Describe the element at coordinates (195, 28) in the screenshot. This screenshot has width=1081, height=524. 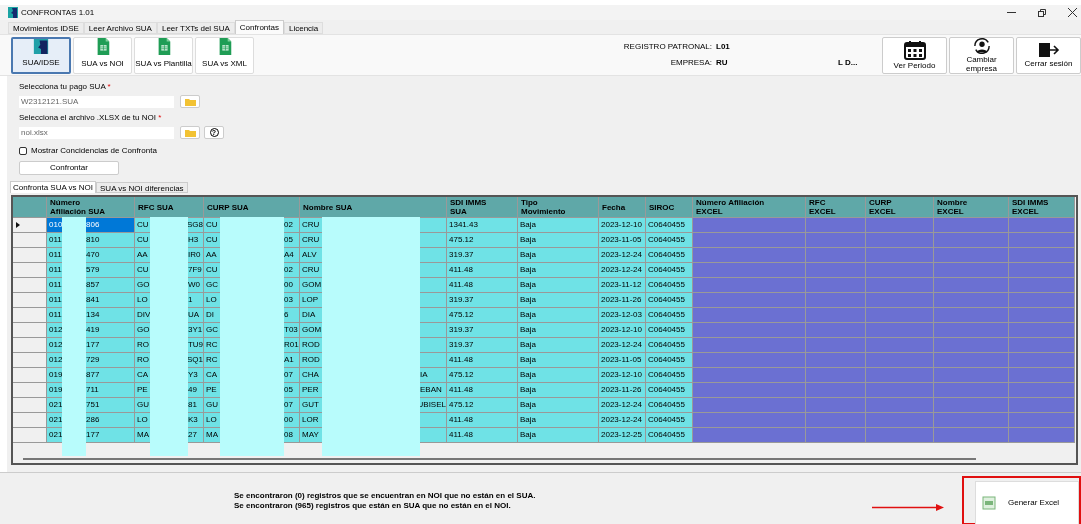
I see `tab: Leer TXTs del SUA` at that location.